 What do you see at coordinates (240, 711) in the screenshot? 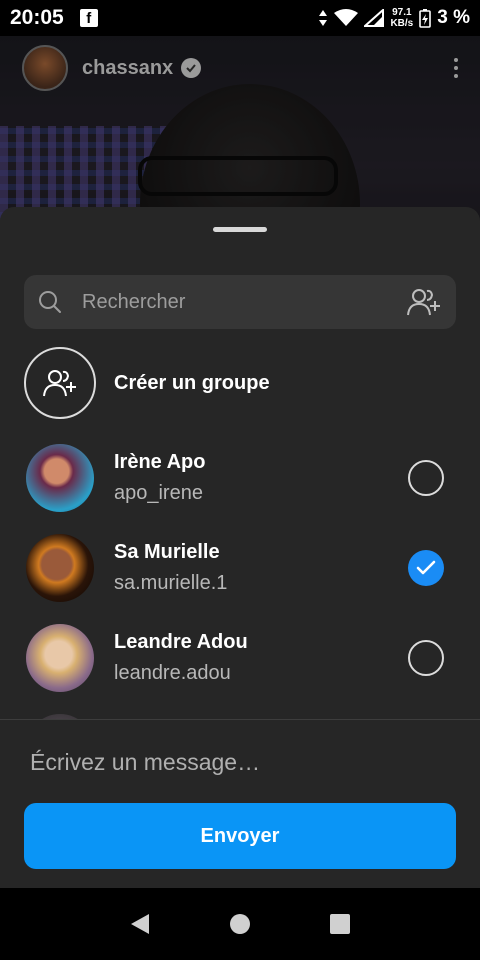
I see `contact-row-partial` at bounding box center [240, 711].